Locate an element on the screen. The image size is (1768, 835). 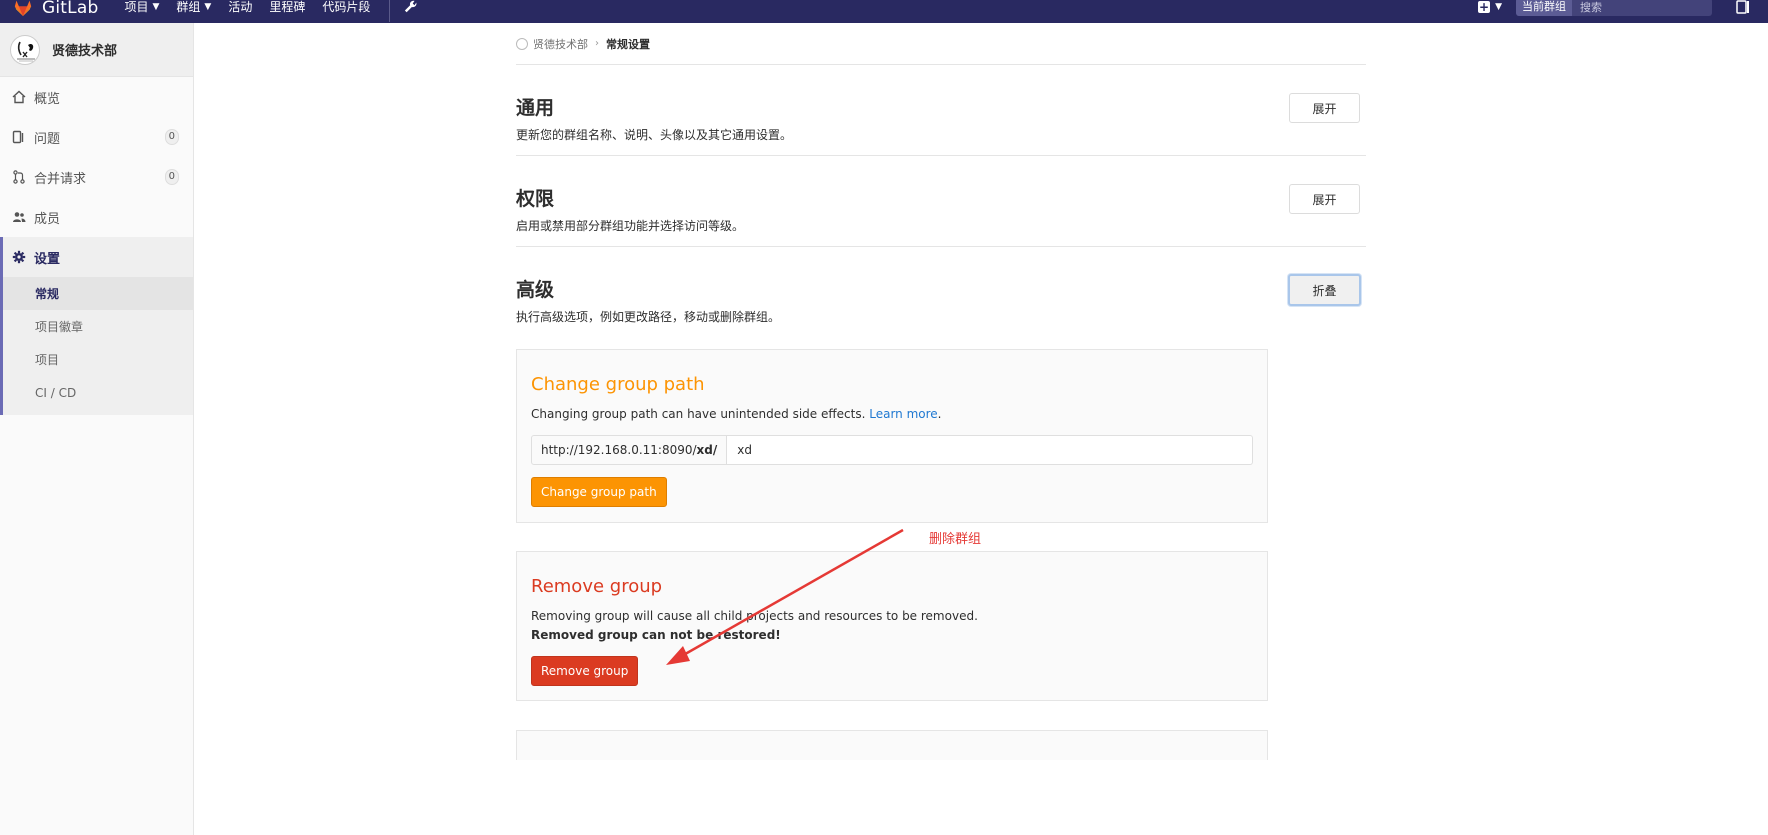
section-general: 通用 更新您的群组名称、说明、头像以及其它通用设置。 展开 is located at coordinates (941, 110).